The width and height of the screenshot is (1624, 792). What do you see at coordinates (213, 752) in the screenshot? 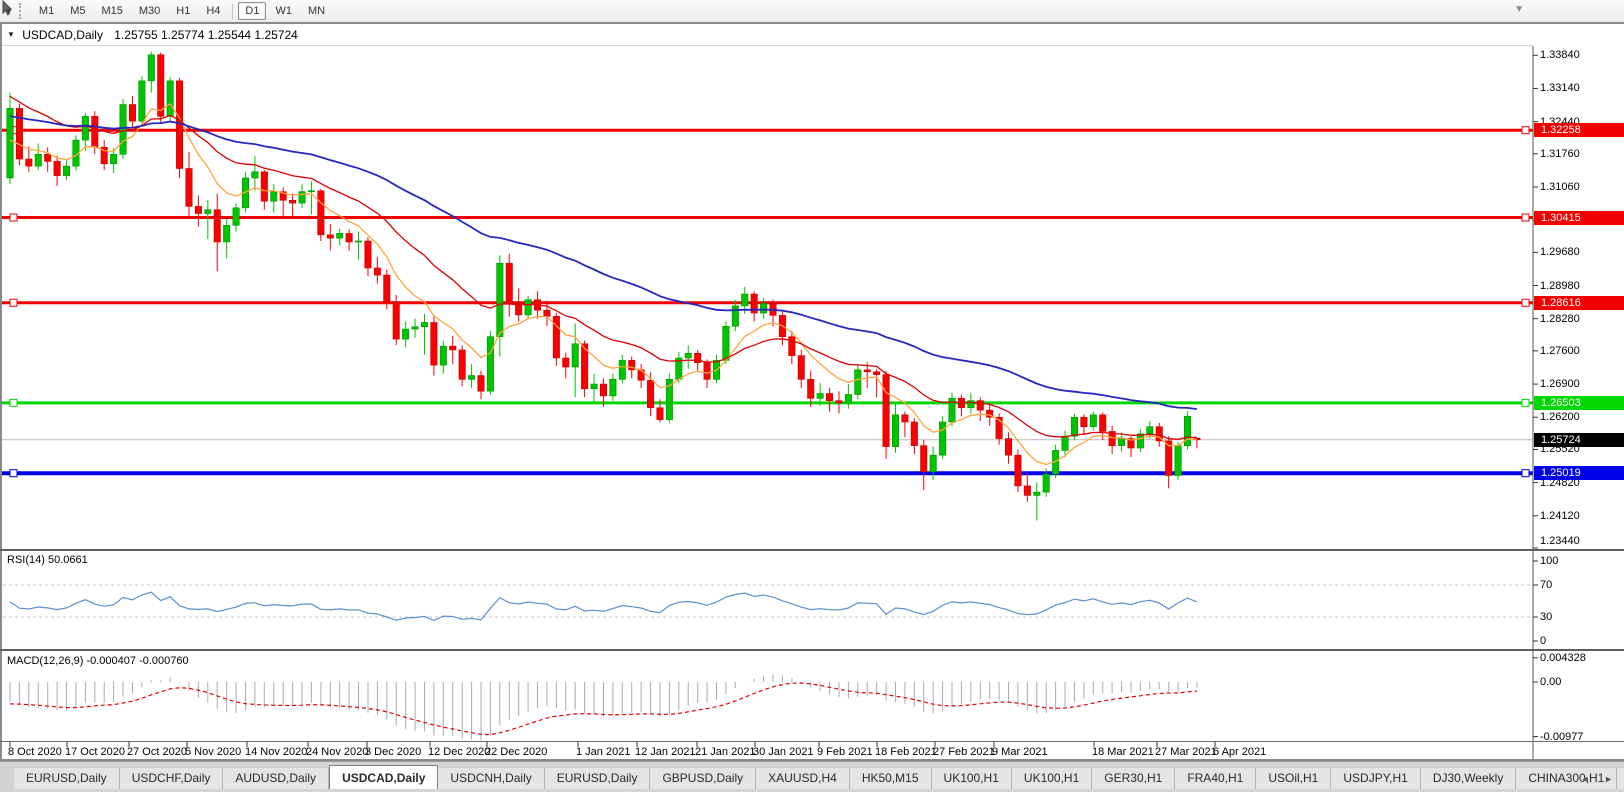
I see `time-axis-label: 5 Nov 2020` at bounding box center [213, 752].